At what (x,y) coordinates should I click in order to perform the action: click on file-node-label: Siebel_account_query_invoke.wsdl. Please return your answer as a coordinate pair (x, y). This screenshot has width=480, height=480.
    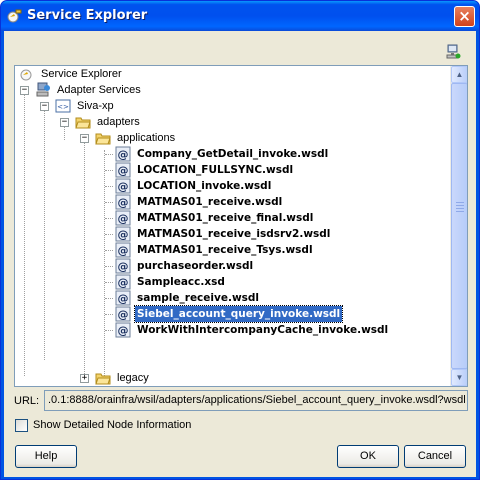
    Looking at the image, I should click on (238, 314).